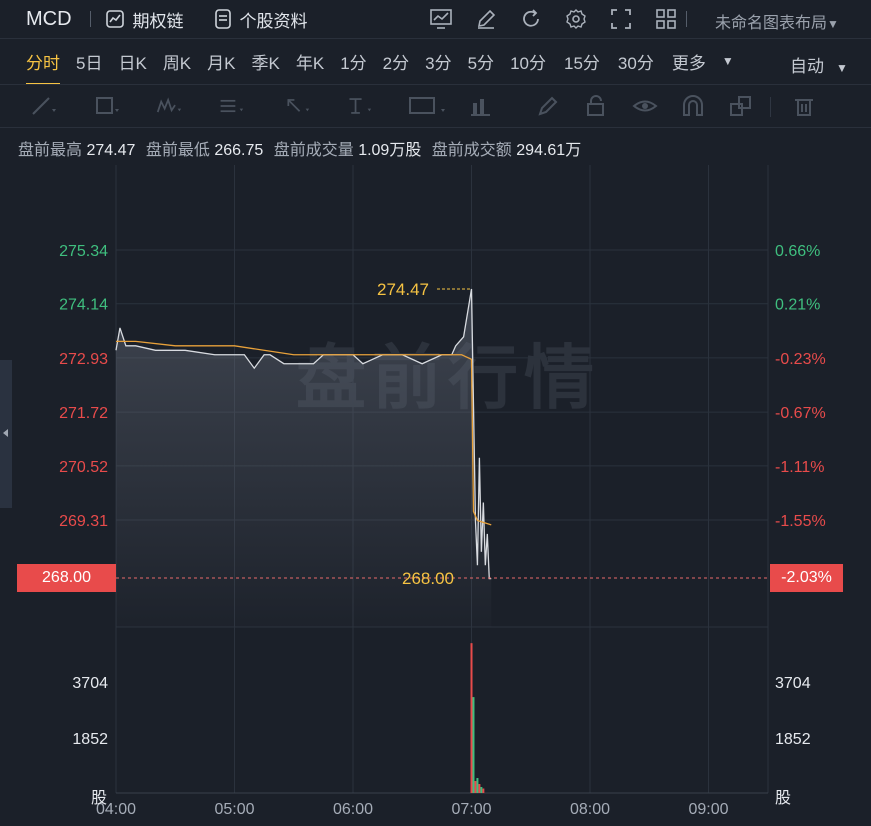  I want to click on price-axis-label: 271.72, so click(83, 413).